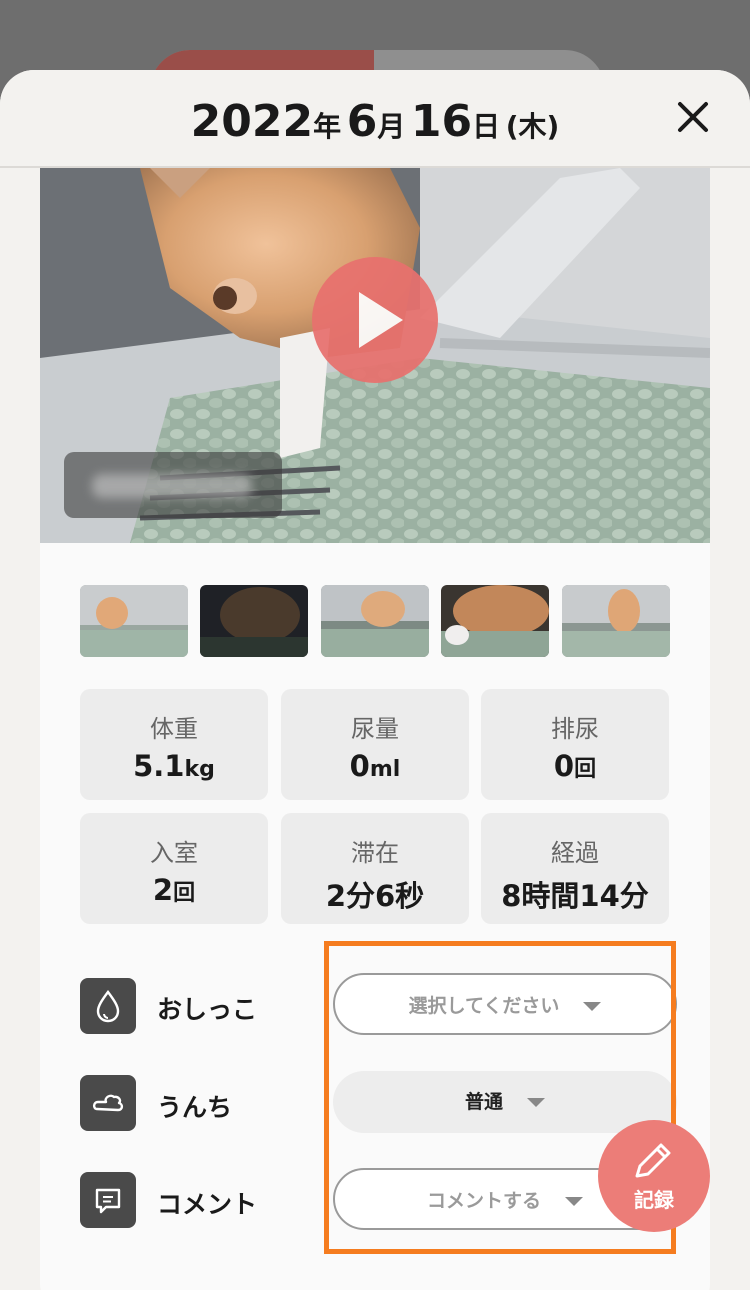 The image size is (750, 1290). Describe the element at coordinates (375, 766) in the screenshot. I see `stat-value: 0ml` at that location.